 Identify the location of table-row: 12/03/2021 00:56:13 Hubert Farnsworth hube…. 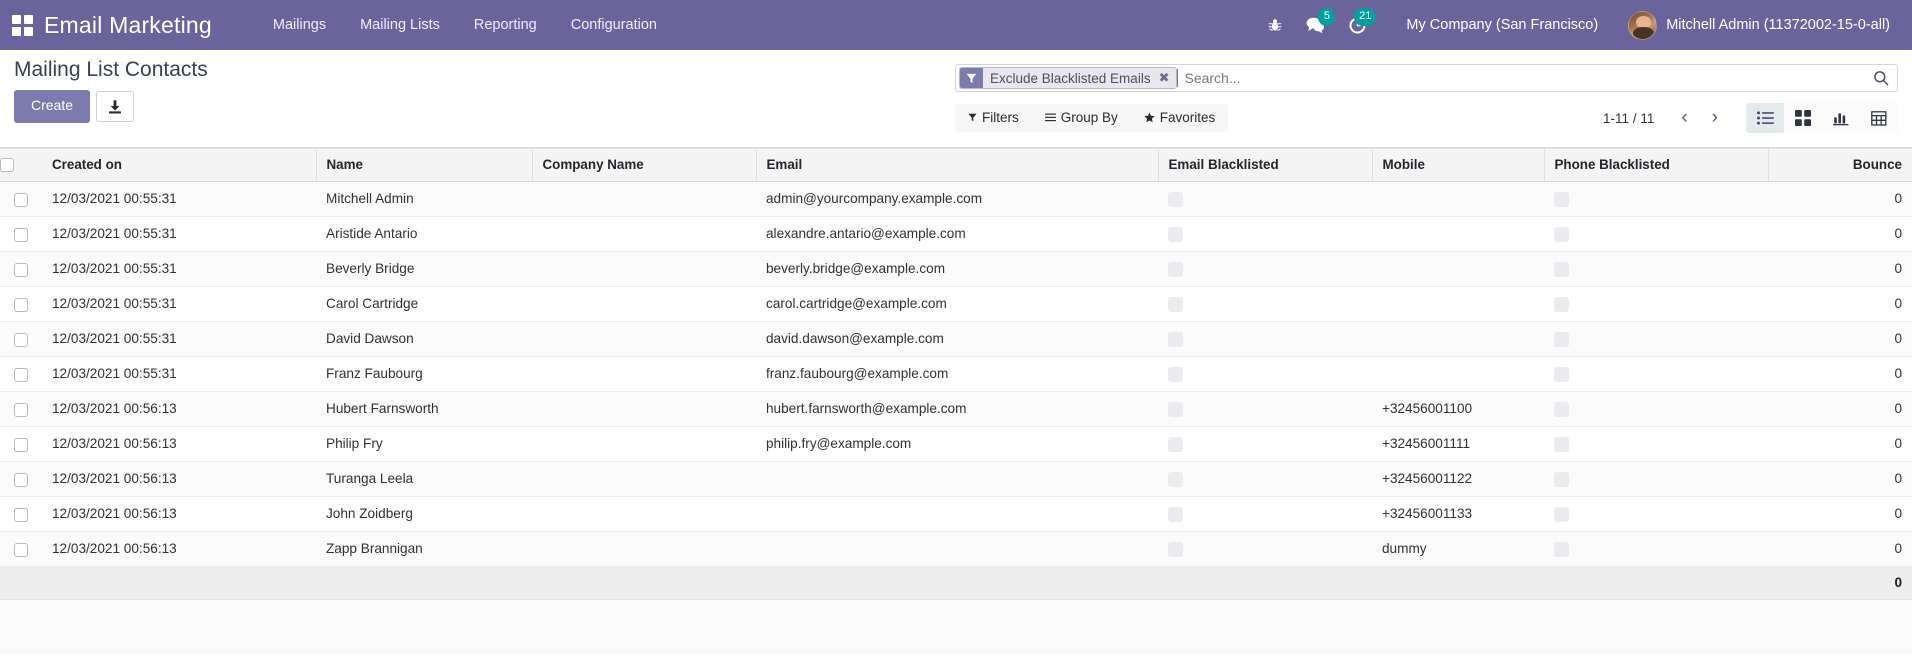
(956, 409).